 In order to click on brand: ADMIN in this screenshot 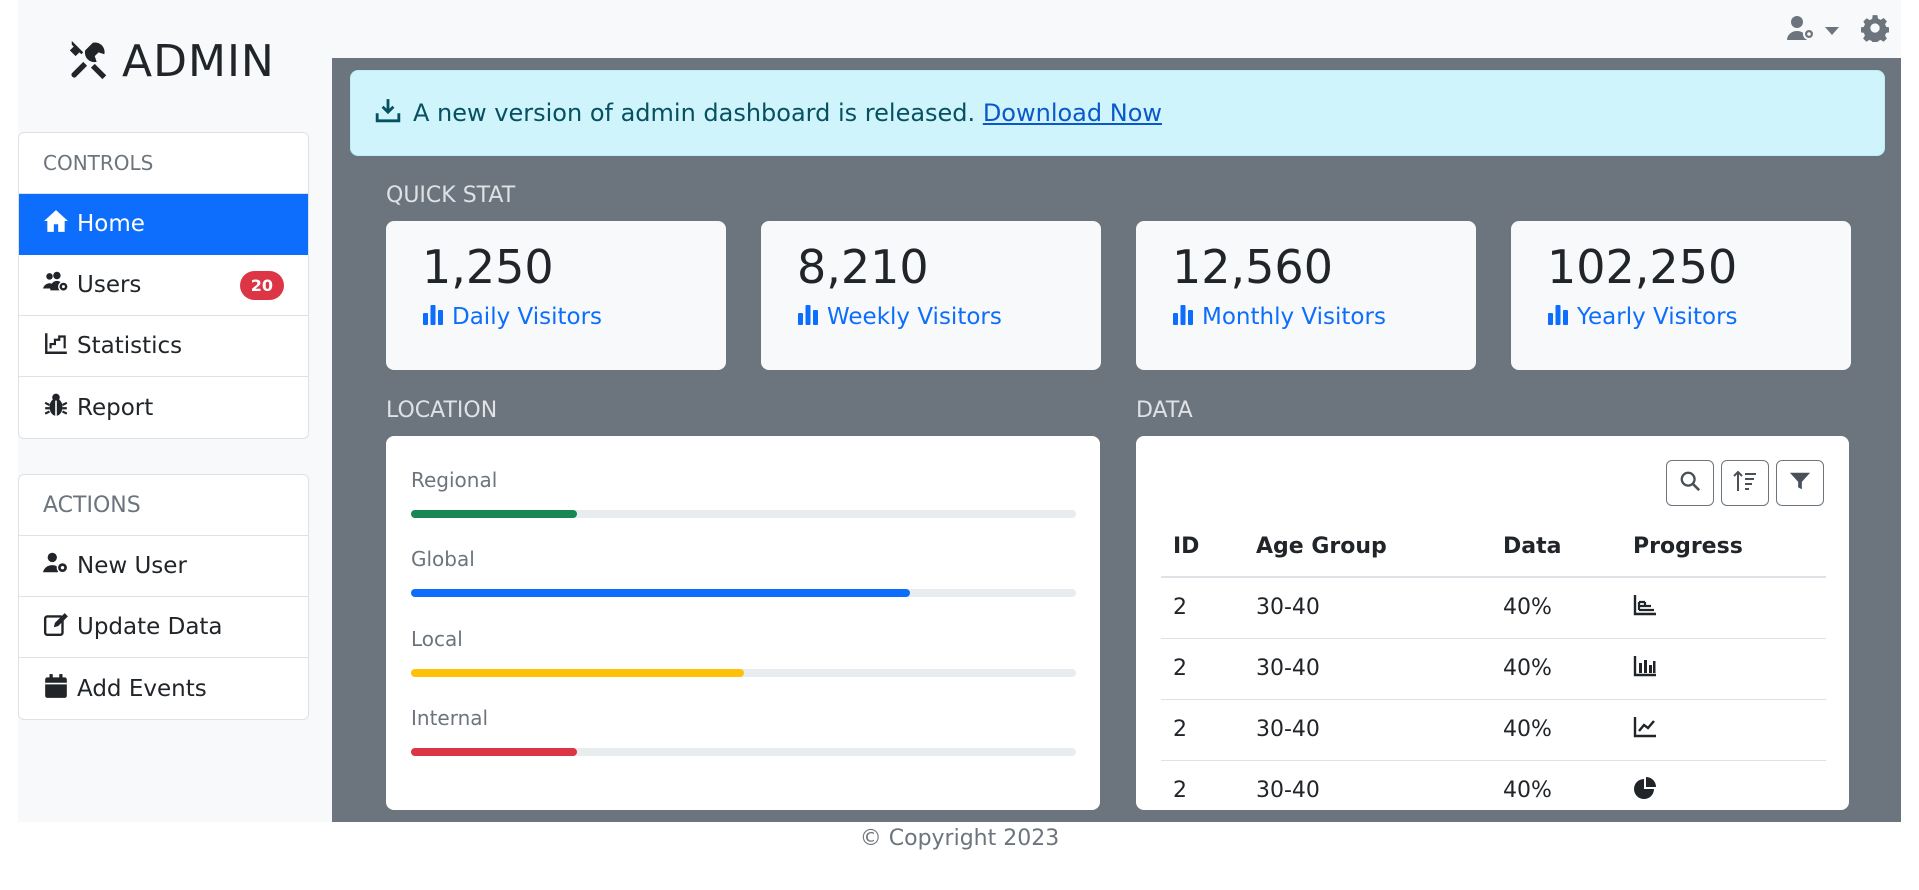, I will do `click(170, 61)`.